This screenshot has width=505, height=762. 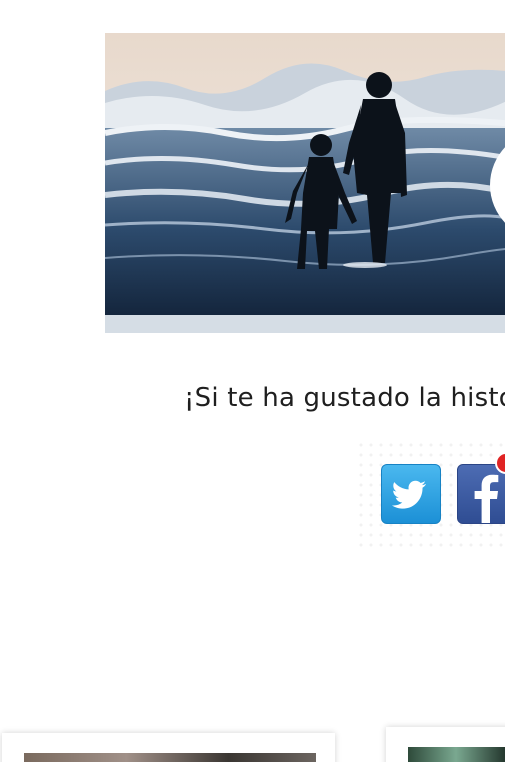 I want to click on facebook-share-button, so click(x=481, y=494).